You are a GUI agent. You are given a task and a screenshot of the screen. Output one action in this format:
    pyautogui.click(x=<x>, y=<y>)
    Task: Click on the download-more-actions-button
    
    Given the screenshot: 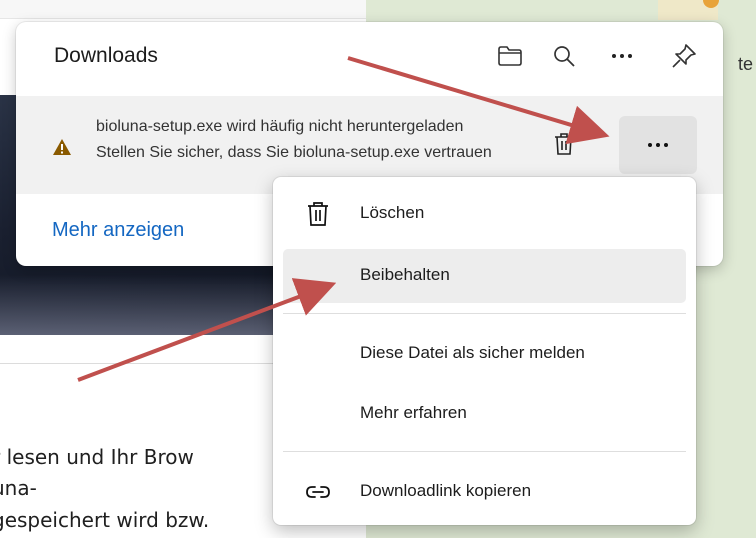 What is the action you would take?
    pyautogui.click(x=658, y=145)
    